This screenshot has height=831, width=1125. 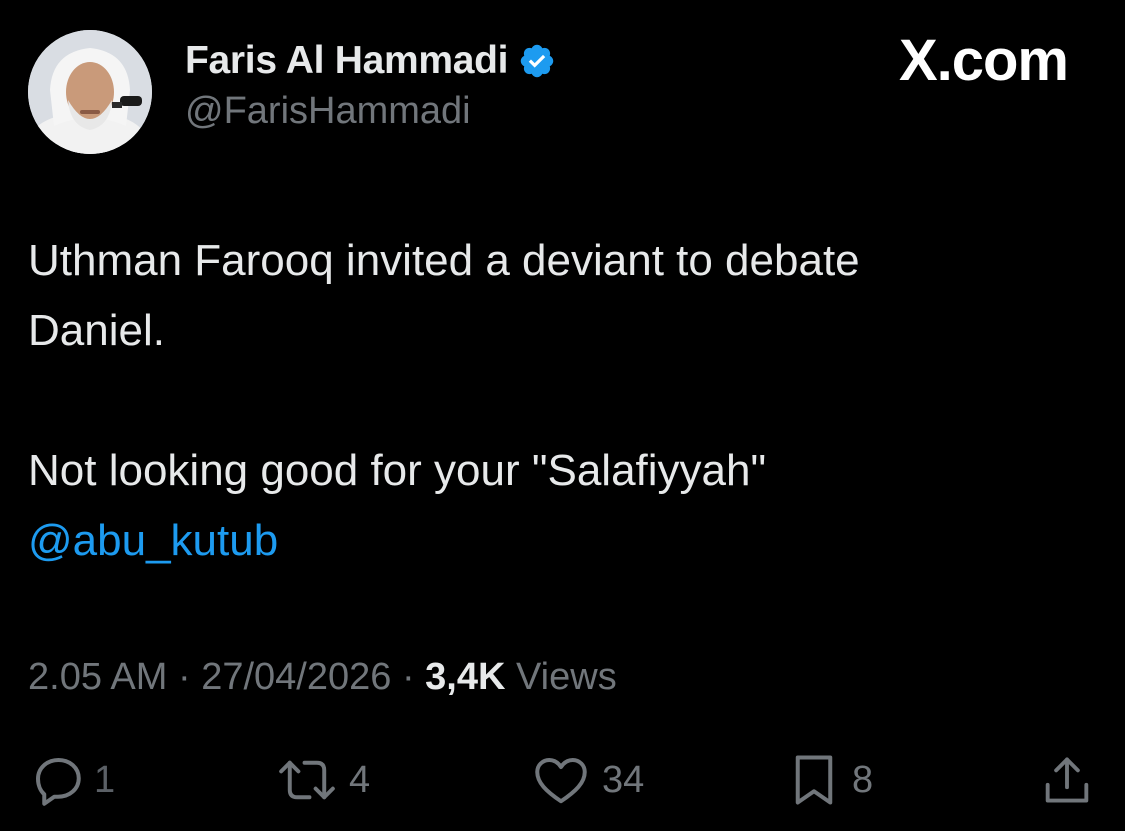 What do you see at coordinates (397, 470) in the screenshot?
I see `tweet-text-line: Not looking good for your "Salafiyyah"` at bounding box center [397, 470].